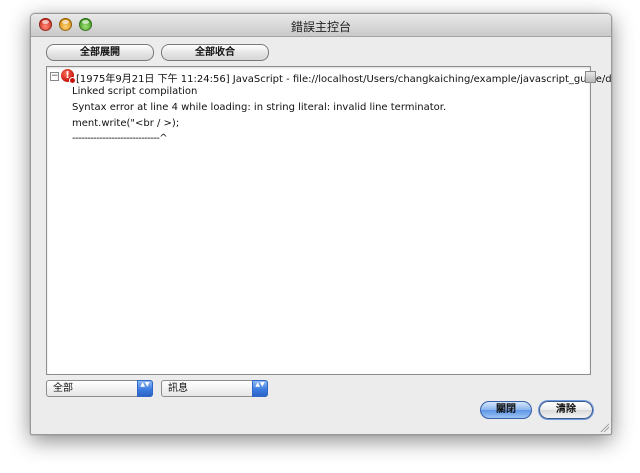  I want to click on window-title: 錯誤主控台, so click(320, 27).